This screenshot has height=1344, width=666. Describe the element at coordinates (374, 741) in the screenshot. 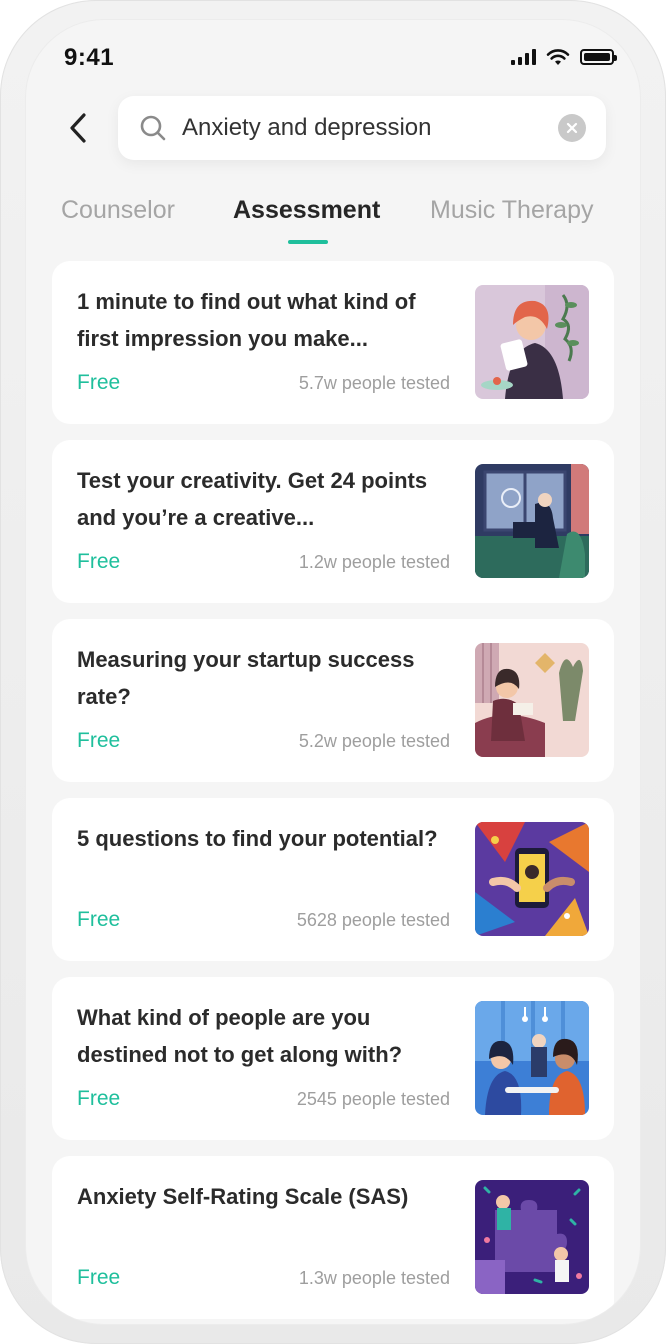

I see `assessment-tested-count: 5.2w people tested` at that location.